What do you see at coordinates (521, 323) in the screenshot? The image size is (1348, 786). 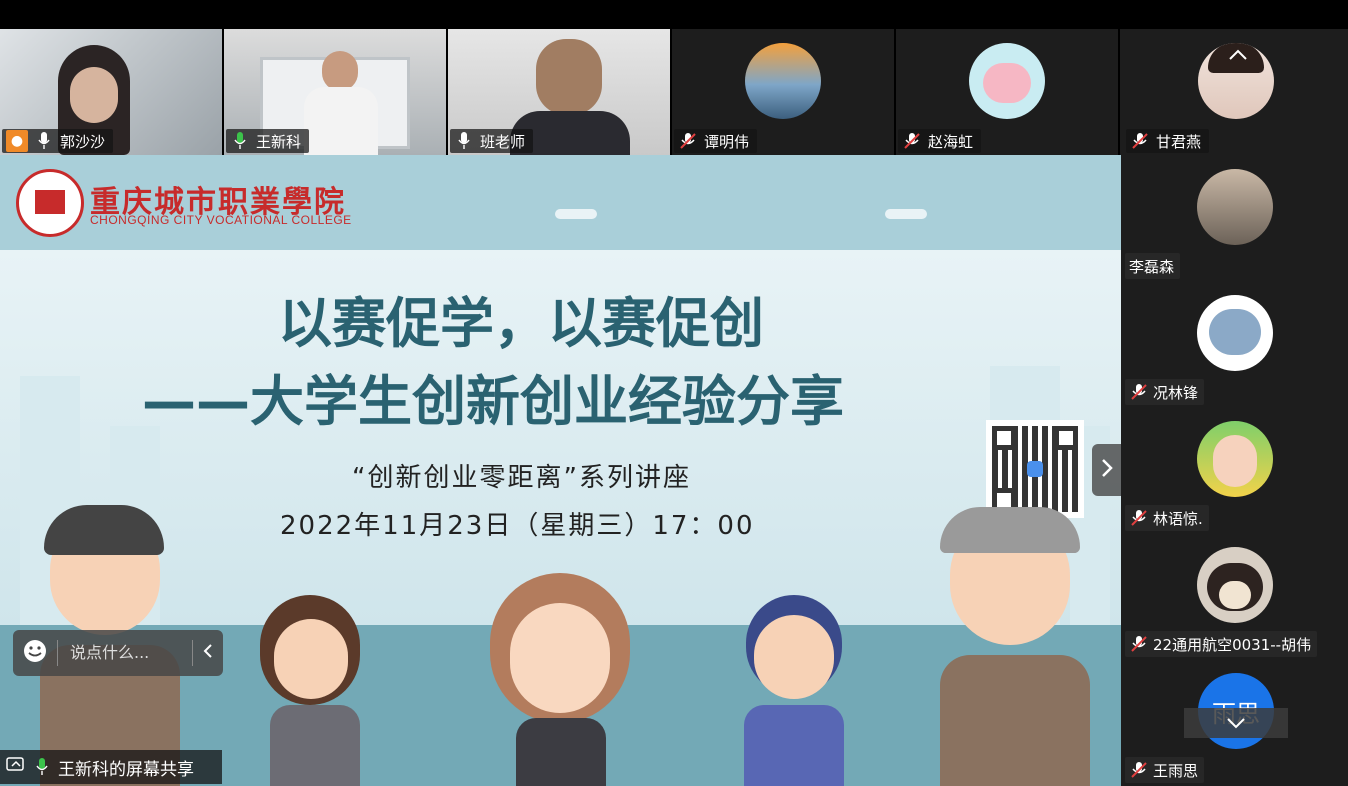 I see `slide-title-line1: 以赛促学，以赛促创` at bounding box center [521, 323].